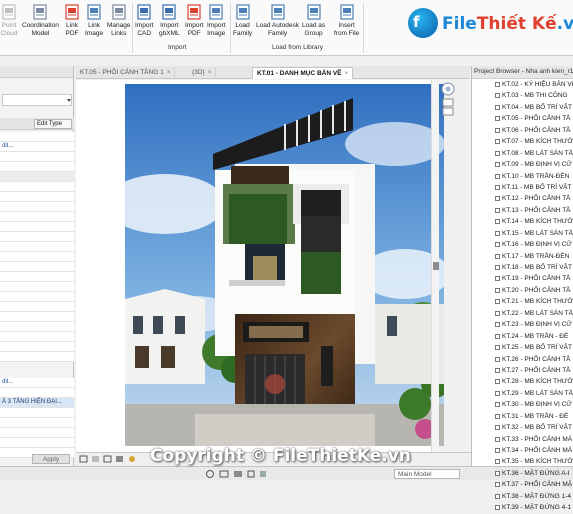 Image resolution: width=573 pixels, height=514 pixels. What do you see at coordinates (119, 20) in the screenshot?
I see `manage-links-button: Manage Links` at bounding box center [119, 20].